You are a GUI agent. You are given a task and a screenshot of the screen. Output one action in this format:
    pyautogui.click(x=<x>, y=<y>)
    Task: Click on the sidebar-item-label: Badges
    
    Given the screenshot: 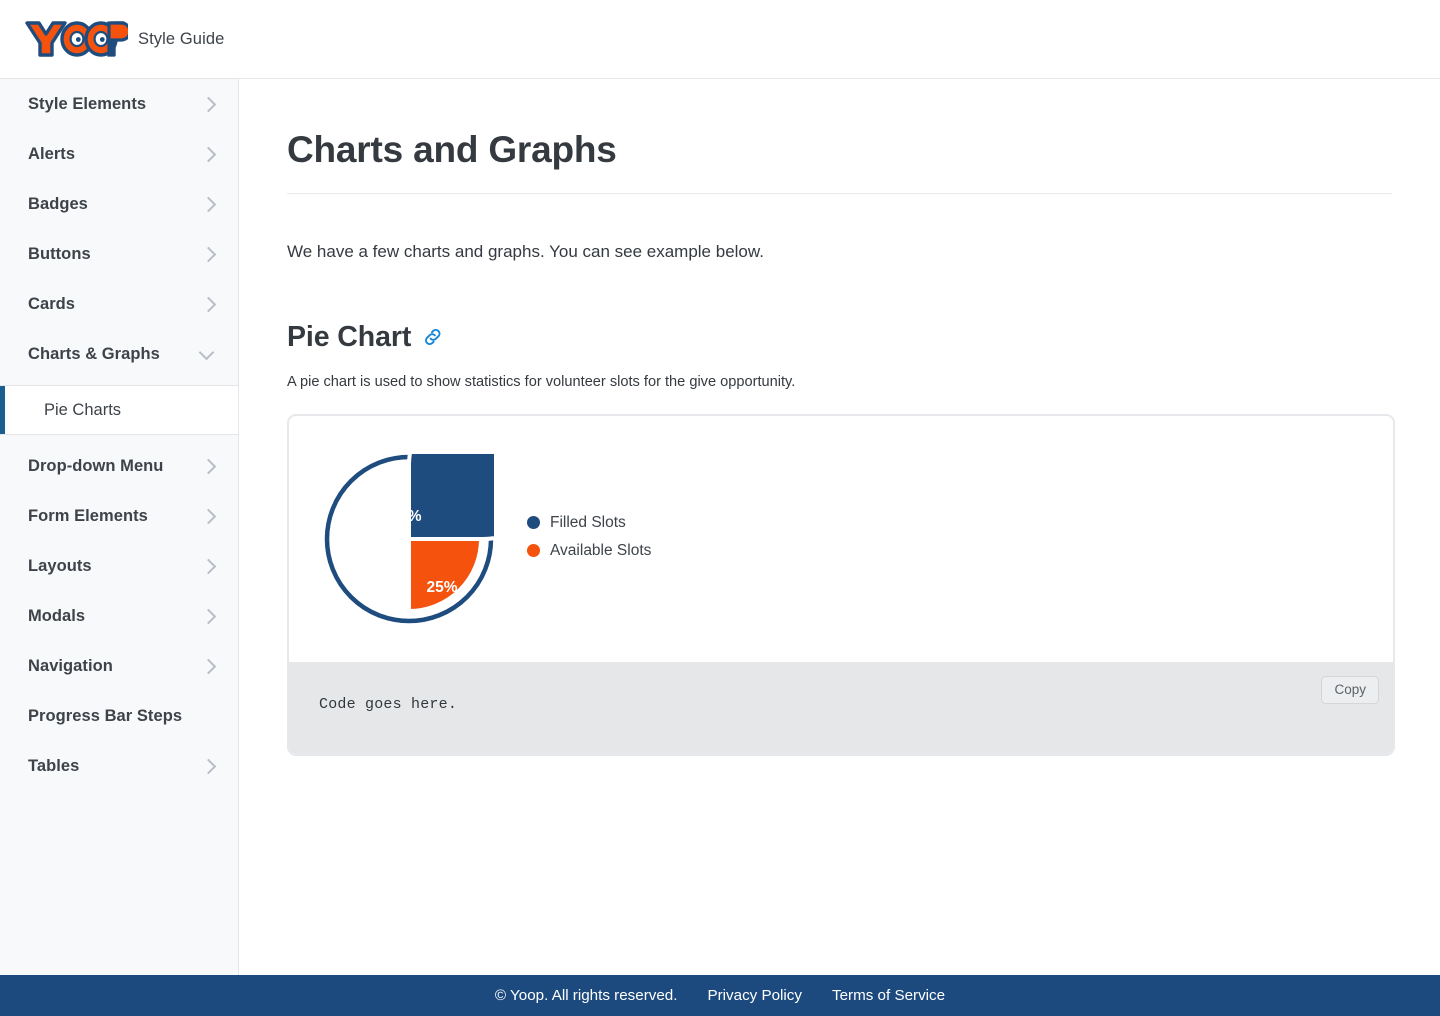 What is the action you would take?
    pyautogui.click(x=58, y=203)
    